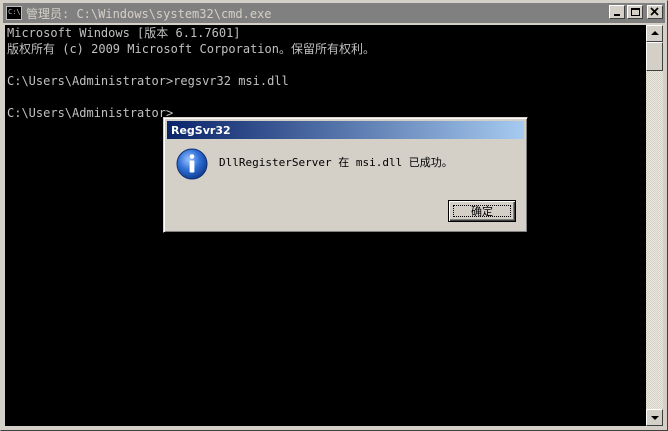 The height and width of the screenshot is (431, 668). What do you see at coordinates (336, 162) in the screenshot?
I see `dialog-message: DllRegisterServer 在 msi.dll 已成功。` at bounding box center [336, 162].